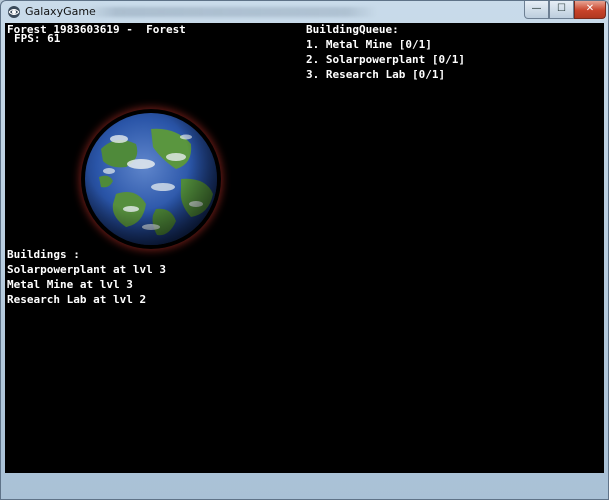  I want to click on close-button: ✕, so click(590, 10).